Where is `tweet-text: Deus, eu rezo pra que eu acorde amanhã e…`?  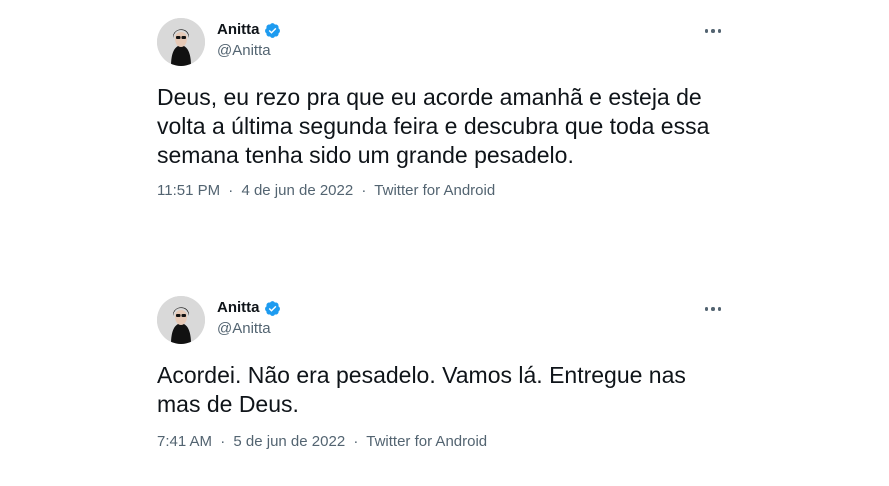 tweet-text: Deus, eu rezo pra que eu acorde amanhã e… is located at coordinates (433, 126).